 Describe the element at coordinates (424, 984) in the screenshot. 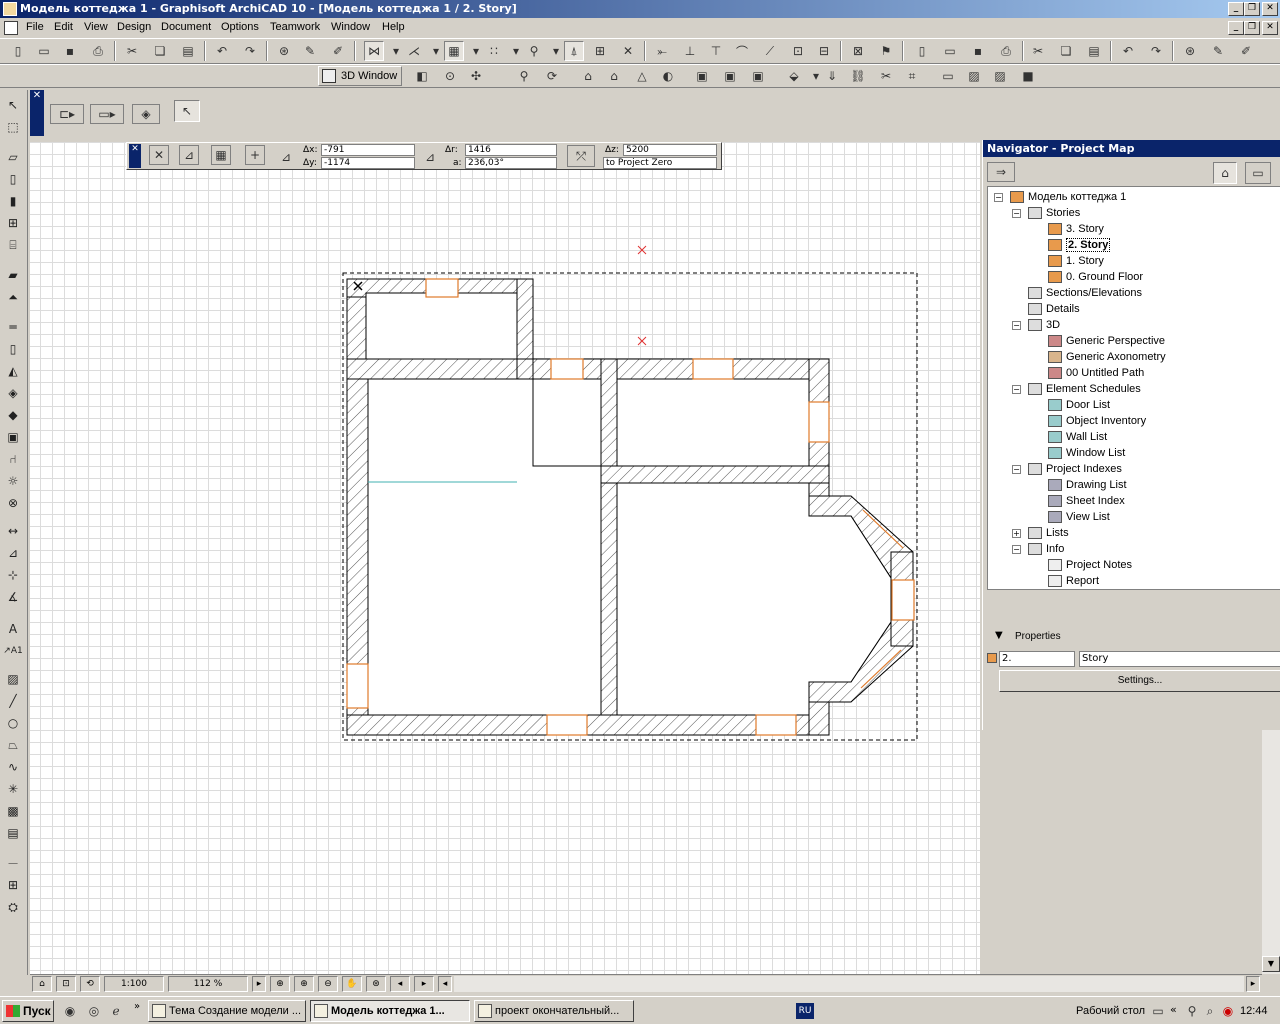

I see `next-zoom-icon: ▸` at that location.